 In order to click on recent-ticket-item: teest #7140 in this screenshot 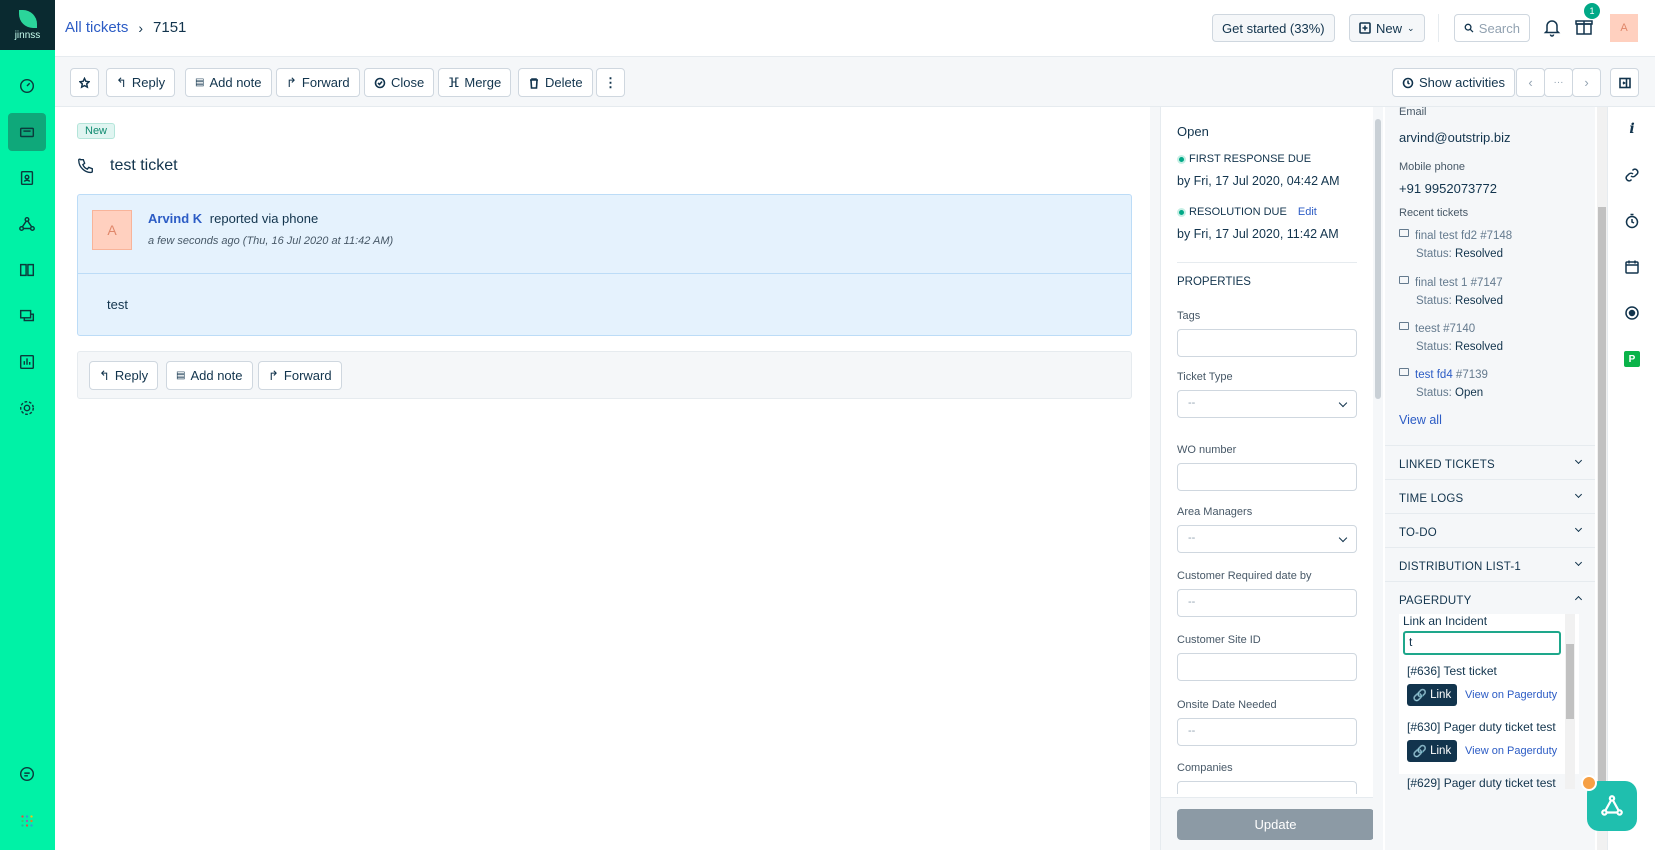, I will do `click(1437, 328)`.